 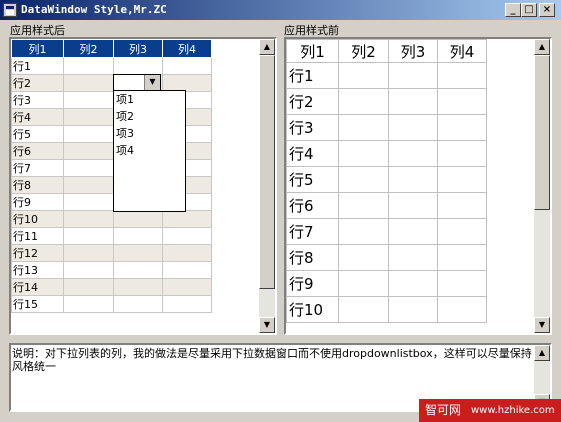 I want to click on row-label-cell: 行9, so click(x=37, y=202).